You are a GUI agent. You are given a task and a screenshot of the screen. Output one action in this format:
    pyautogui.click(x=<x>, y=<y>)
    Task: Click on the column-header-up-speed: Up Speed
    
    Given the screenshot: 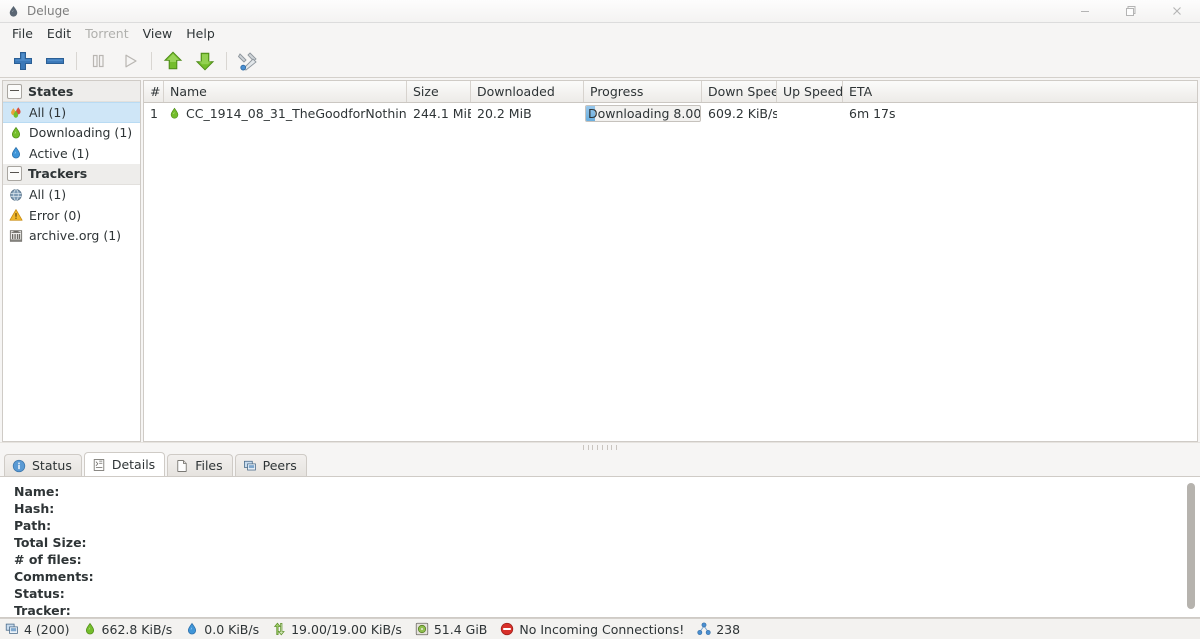 What is the action you would take?
    pyautogui.click(x=810, y=91)
    